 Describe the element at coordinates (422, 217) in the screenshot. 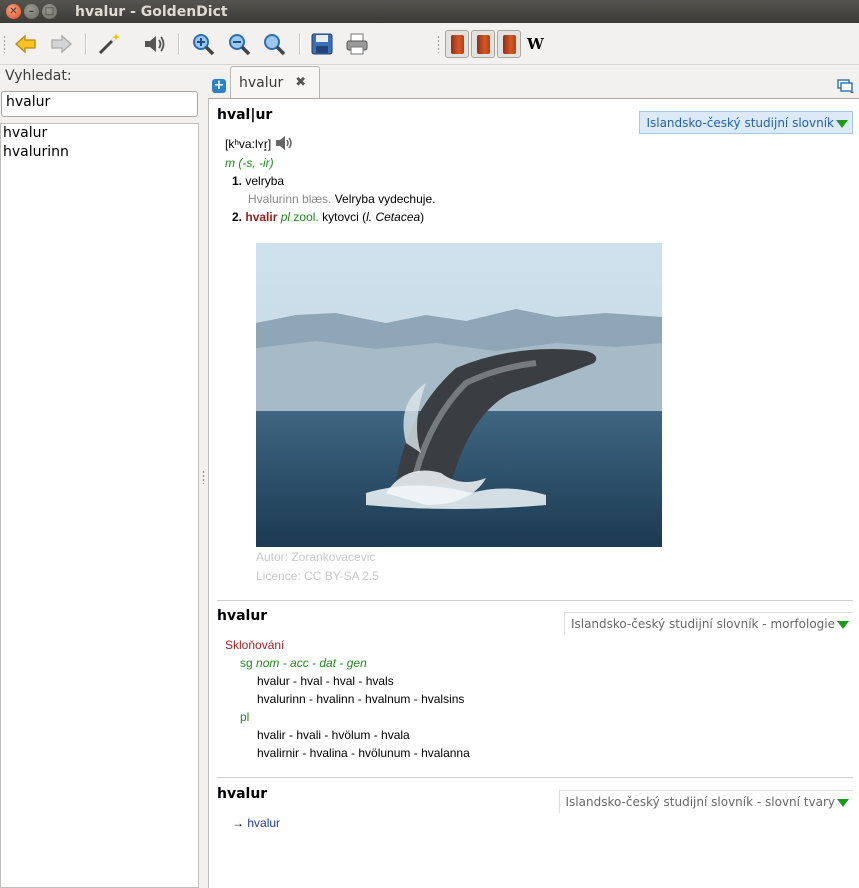

I see `close-paren: )` at that location.